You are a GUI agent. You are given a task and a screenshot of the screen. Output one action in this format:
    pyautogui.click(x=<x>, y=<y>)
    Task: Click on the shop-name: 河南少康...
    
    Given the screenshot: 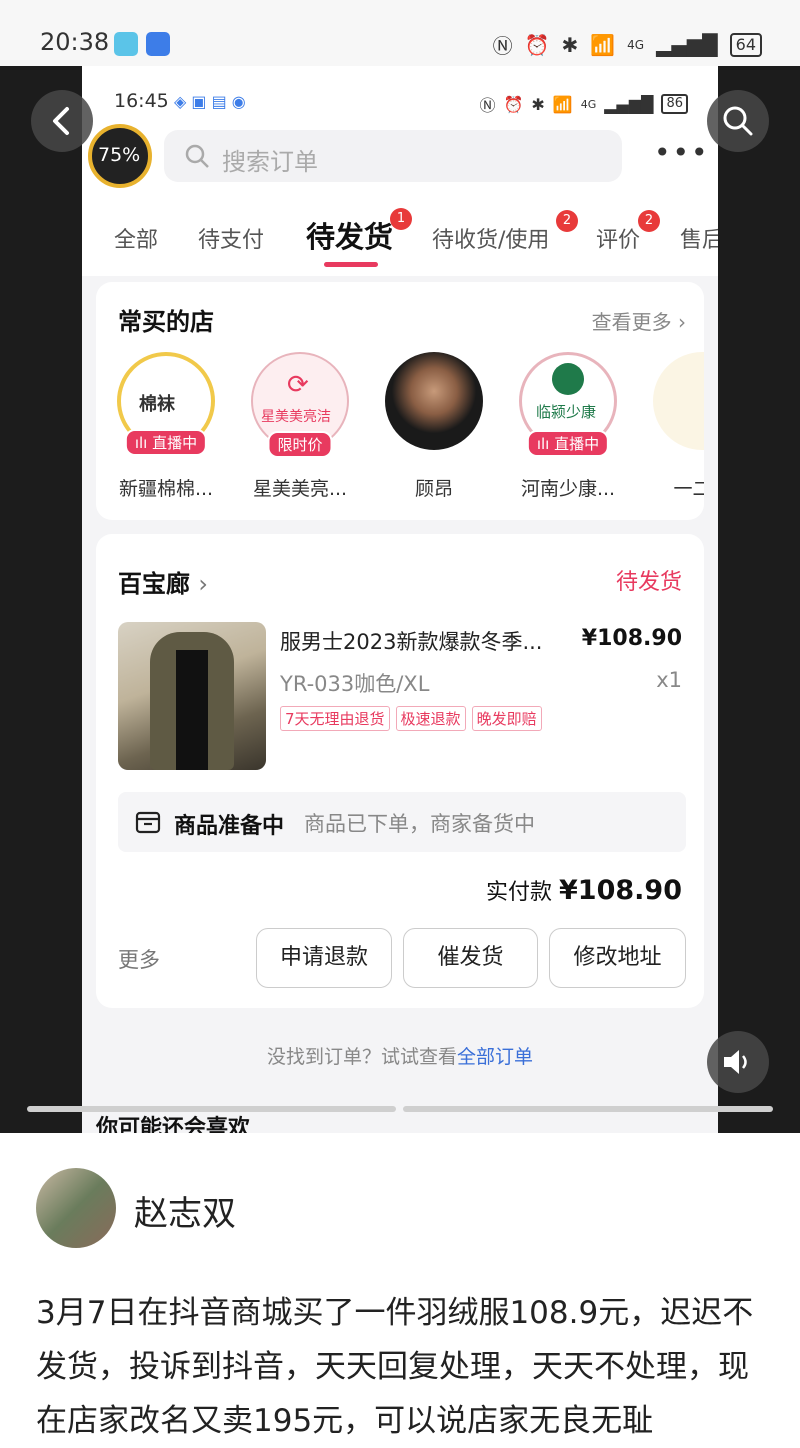 What is the action you would take?
    pyautogui.click(x=568, y=489)
    